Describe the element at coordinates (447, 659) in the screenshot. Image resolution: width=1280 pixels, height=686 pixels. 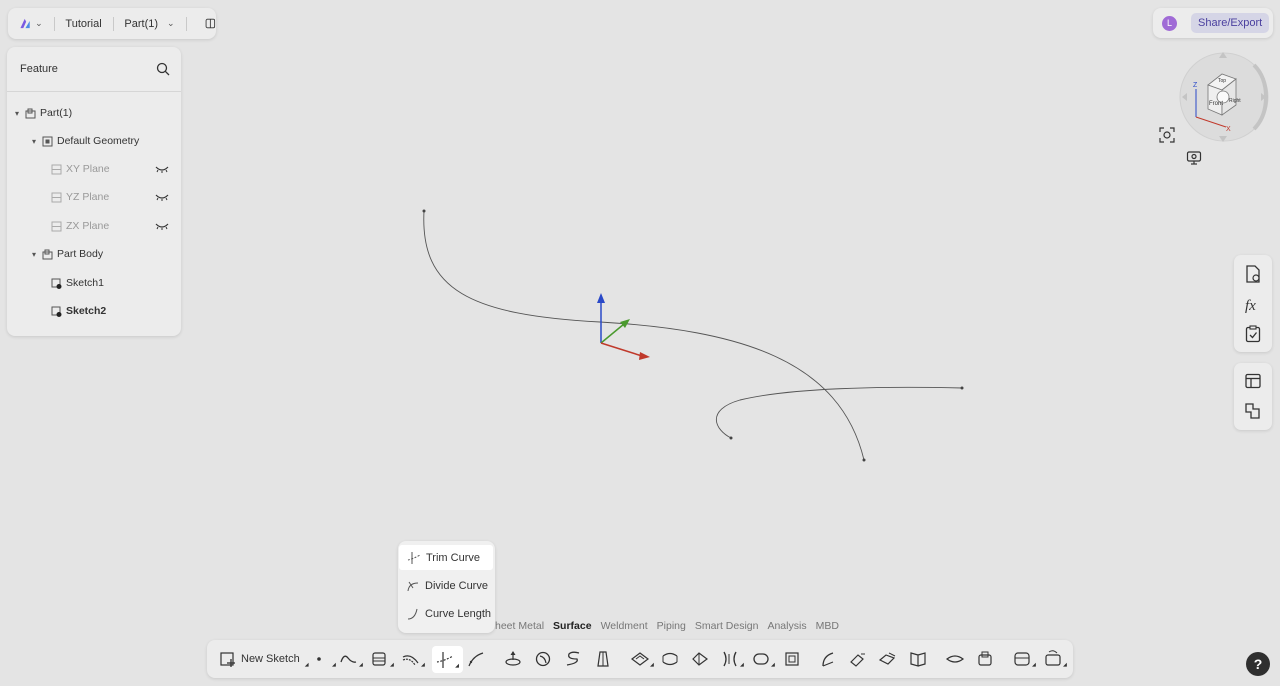
I see `trim-curve-tool-button: ◢` at that location.